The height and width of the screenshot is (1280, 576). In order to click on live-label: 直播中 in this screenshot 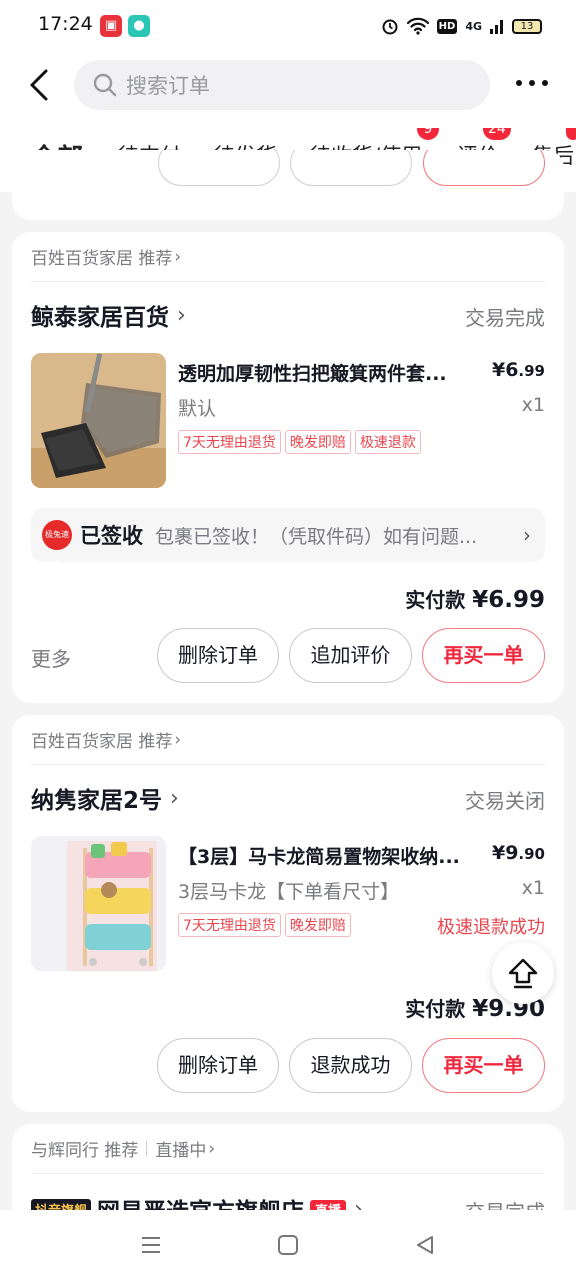, I will do `click(181, 1151)`.